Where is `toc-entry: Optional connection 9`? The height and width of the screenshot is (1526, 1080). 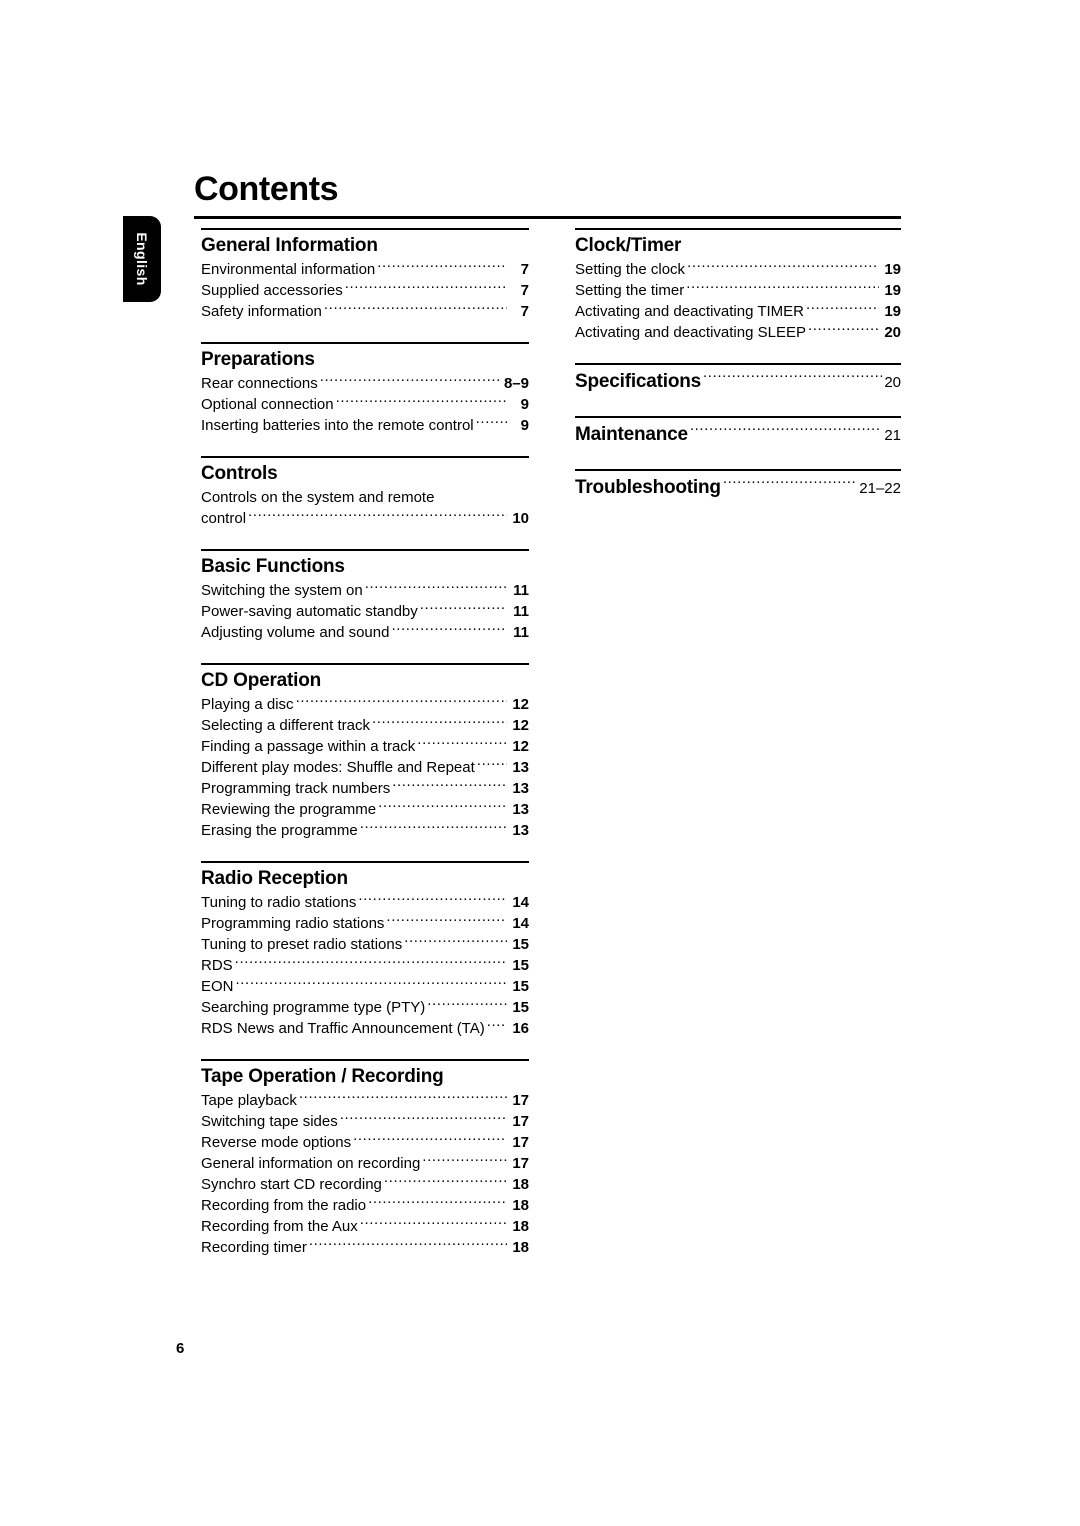 toc-entry: Optional connection 9 is located at coordinates (365, 404).